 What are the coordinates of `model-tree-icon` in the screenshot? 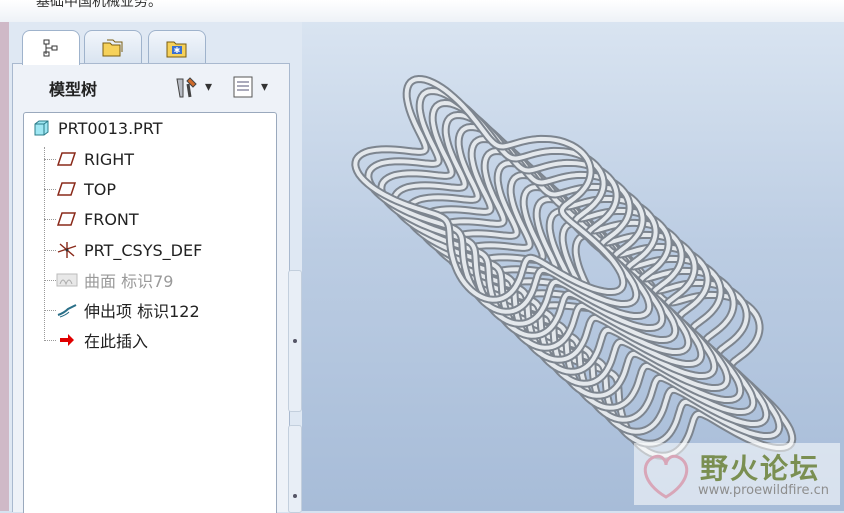 It's located at (50, 48).